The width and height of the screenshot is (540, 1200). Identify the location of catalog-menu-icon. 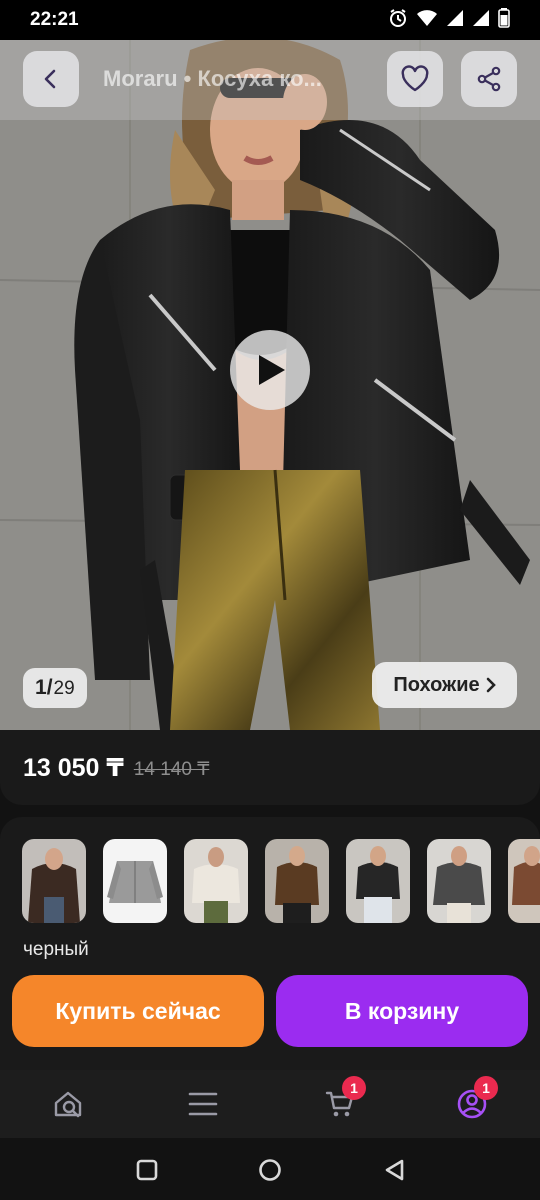
(203, 1104).